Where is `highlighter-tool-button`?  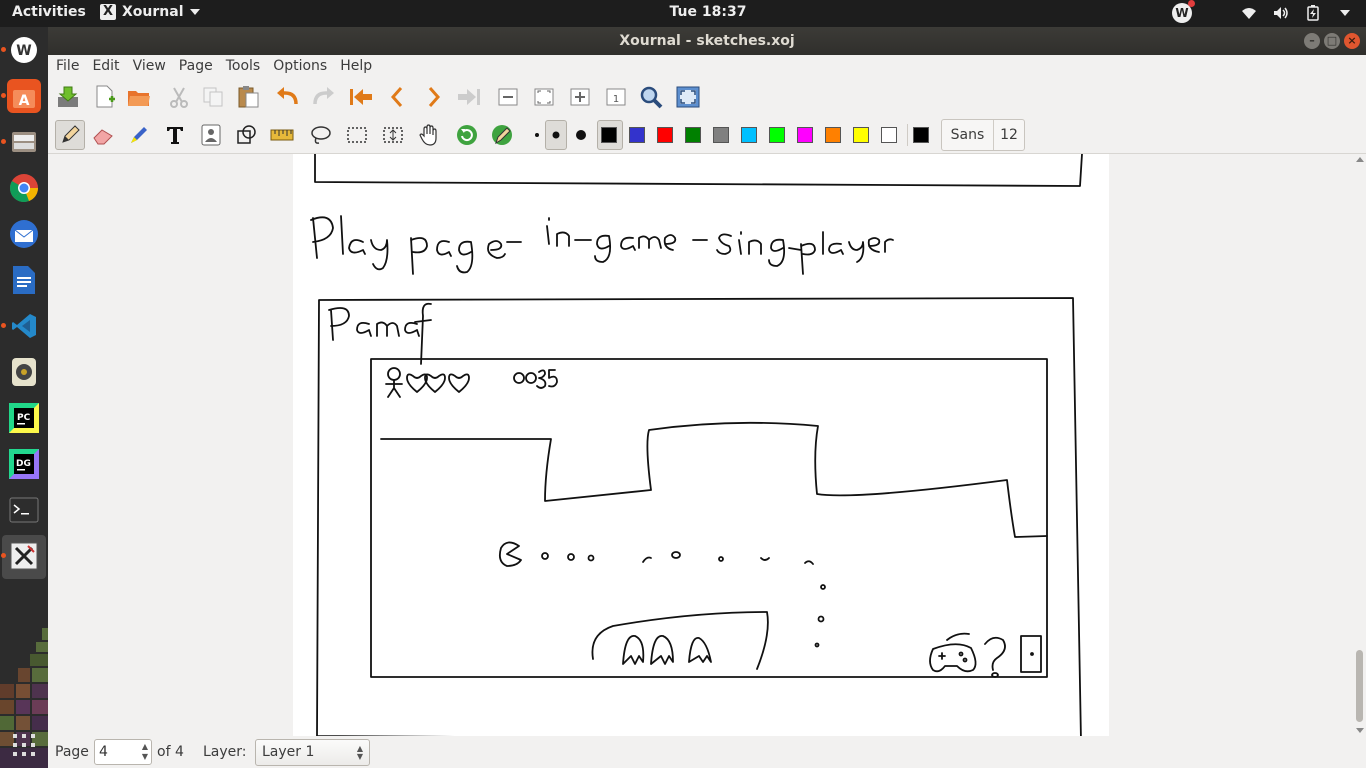 highlighter-tool-button is located at coordinates (139, 135).